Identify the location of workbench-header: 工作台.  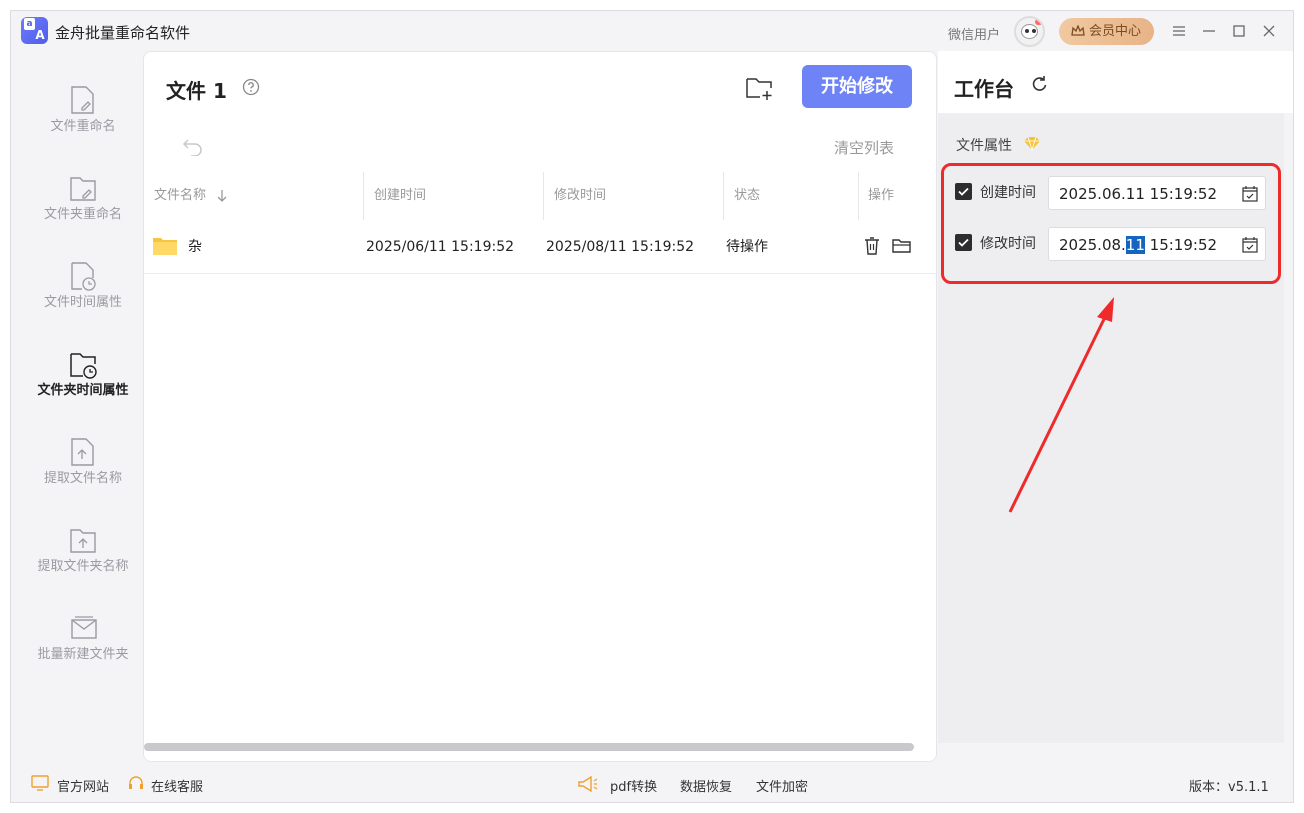
(1115, 82).